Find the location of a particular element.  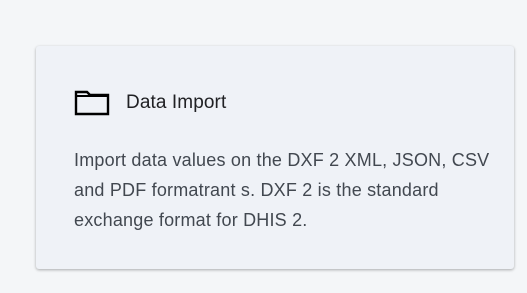

folder-icon is located at coordinates (92, 103).